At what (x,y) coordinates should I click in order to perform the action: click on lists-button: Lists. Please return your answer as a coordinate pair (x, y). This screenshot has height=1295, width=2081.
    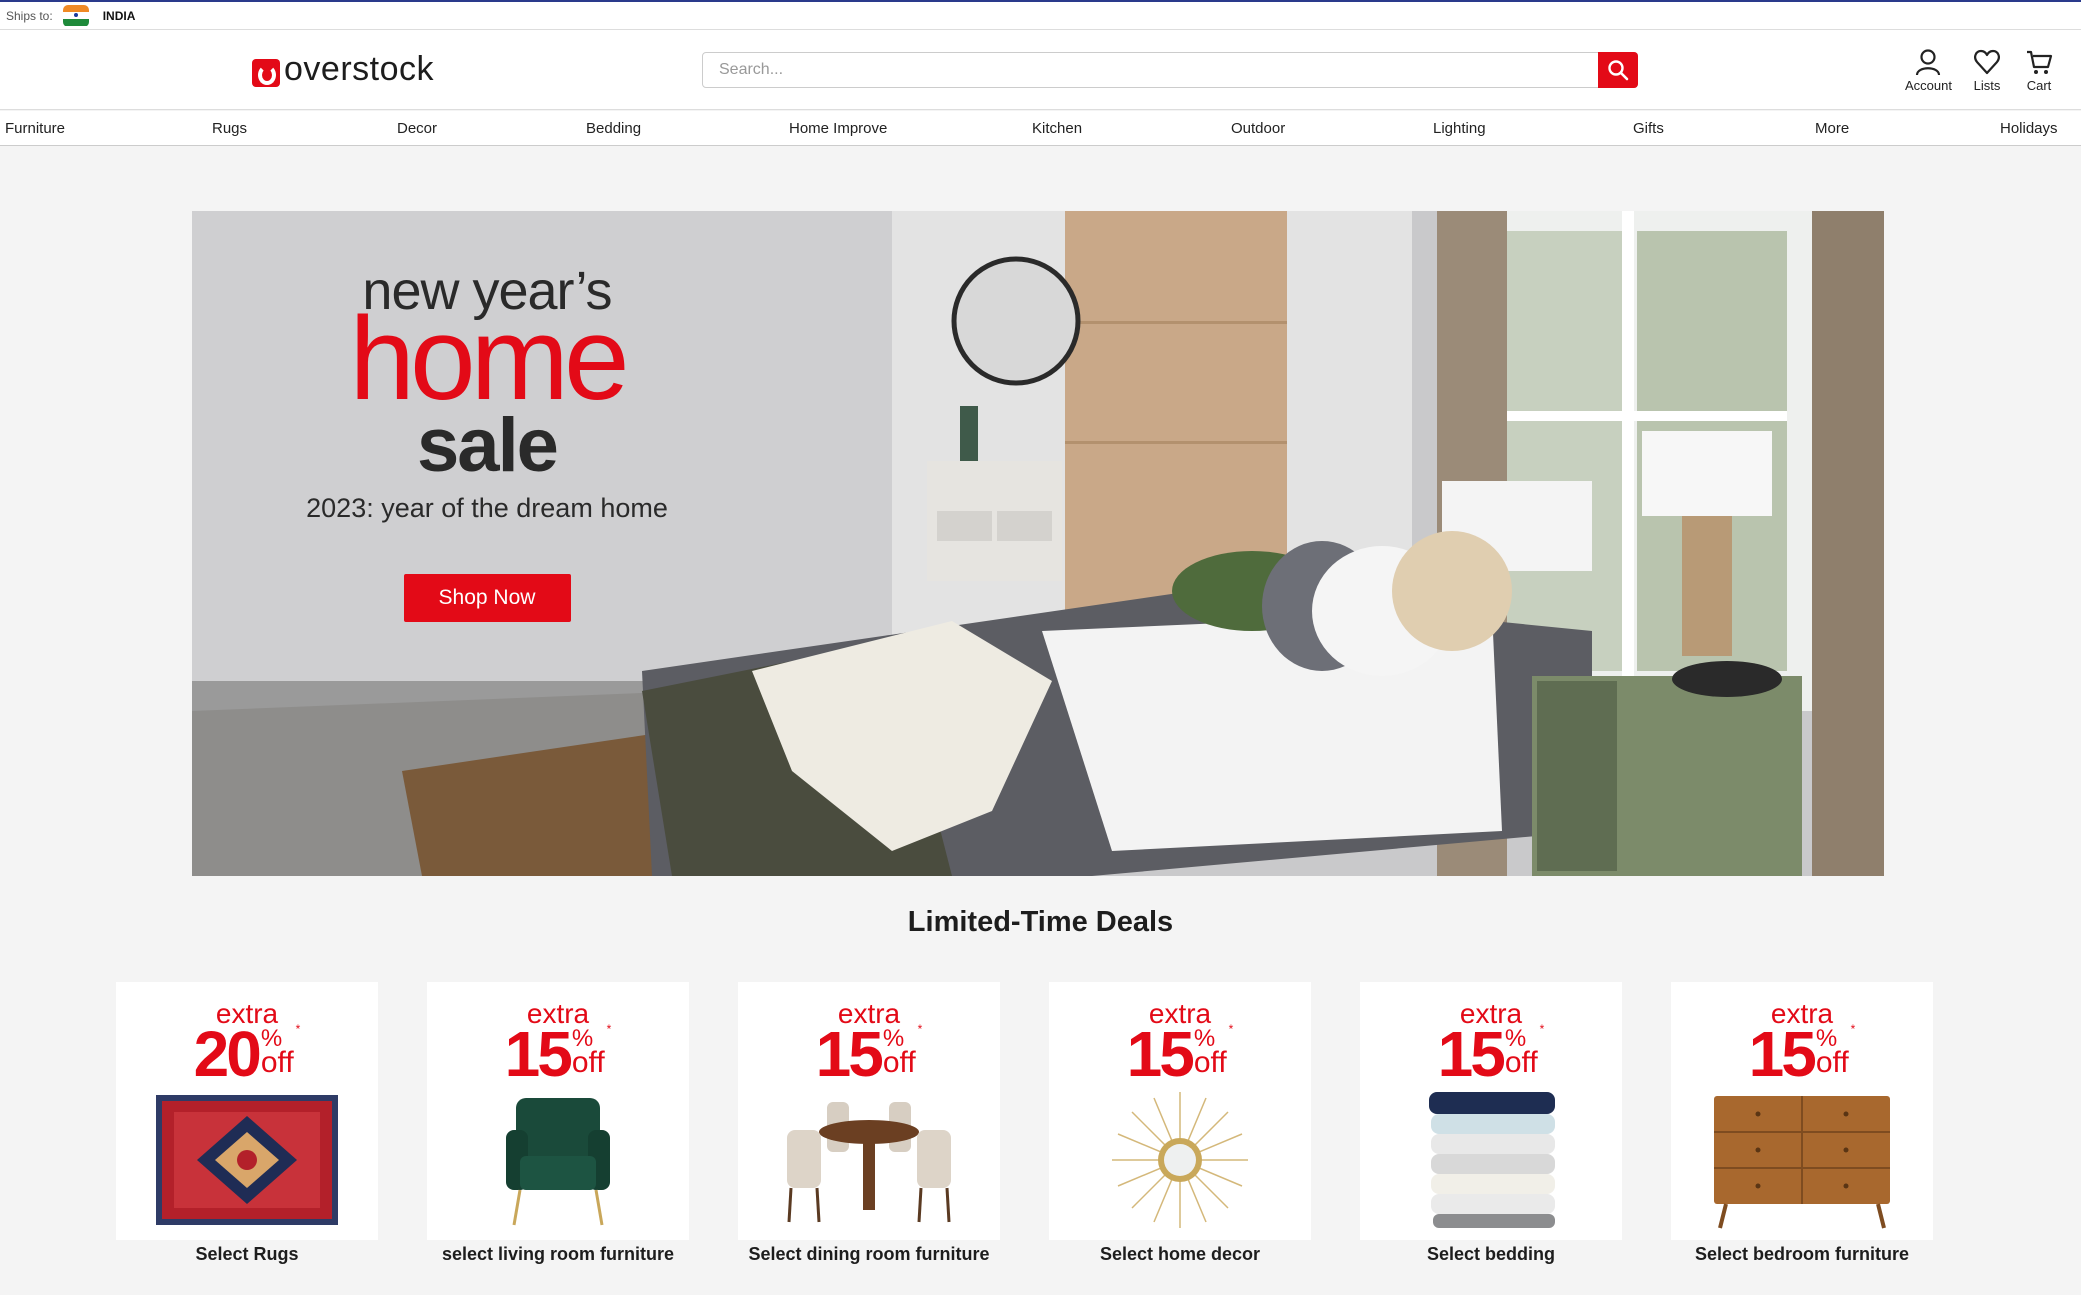
    Looking at the image, I should click on (1987, 70).